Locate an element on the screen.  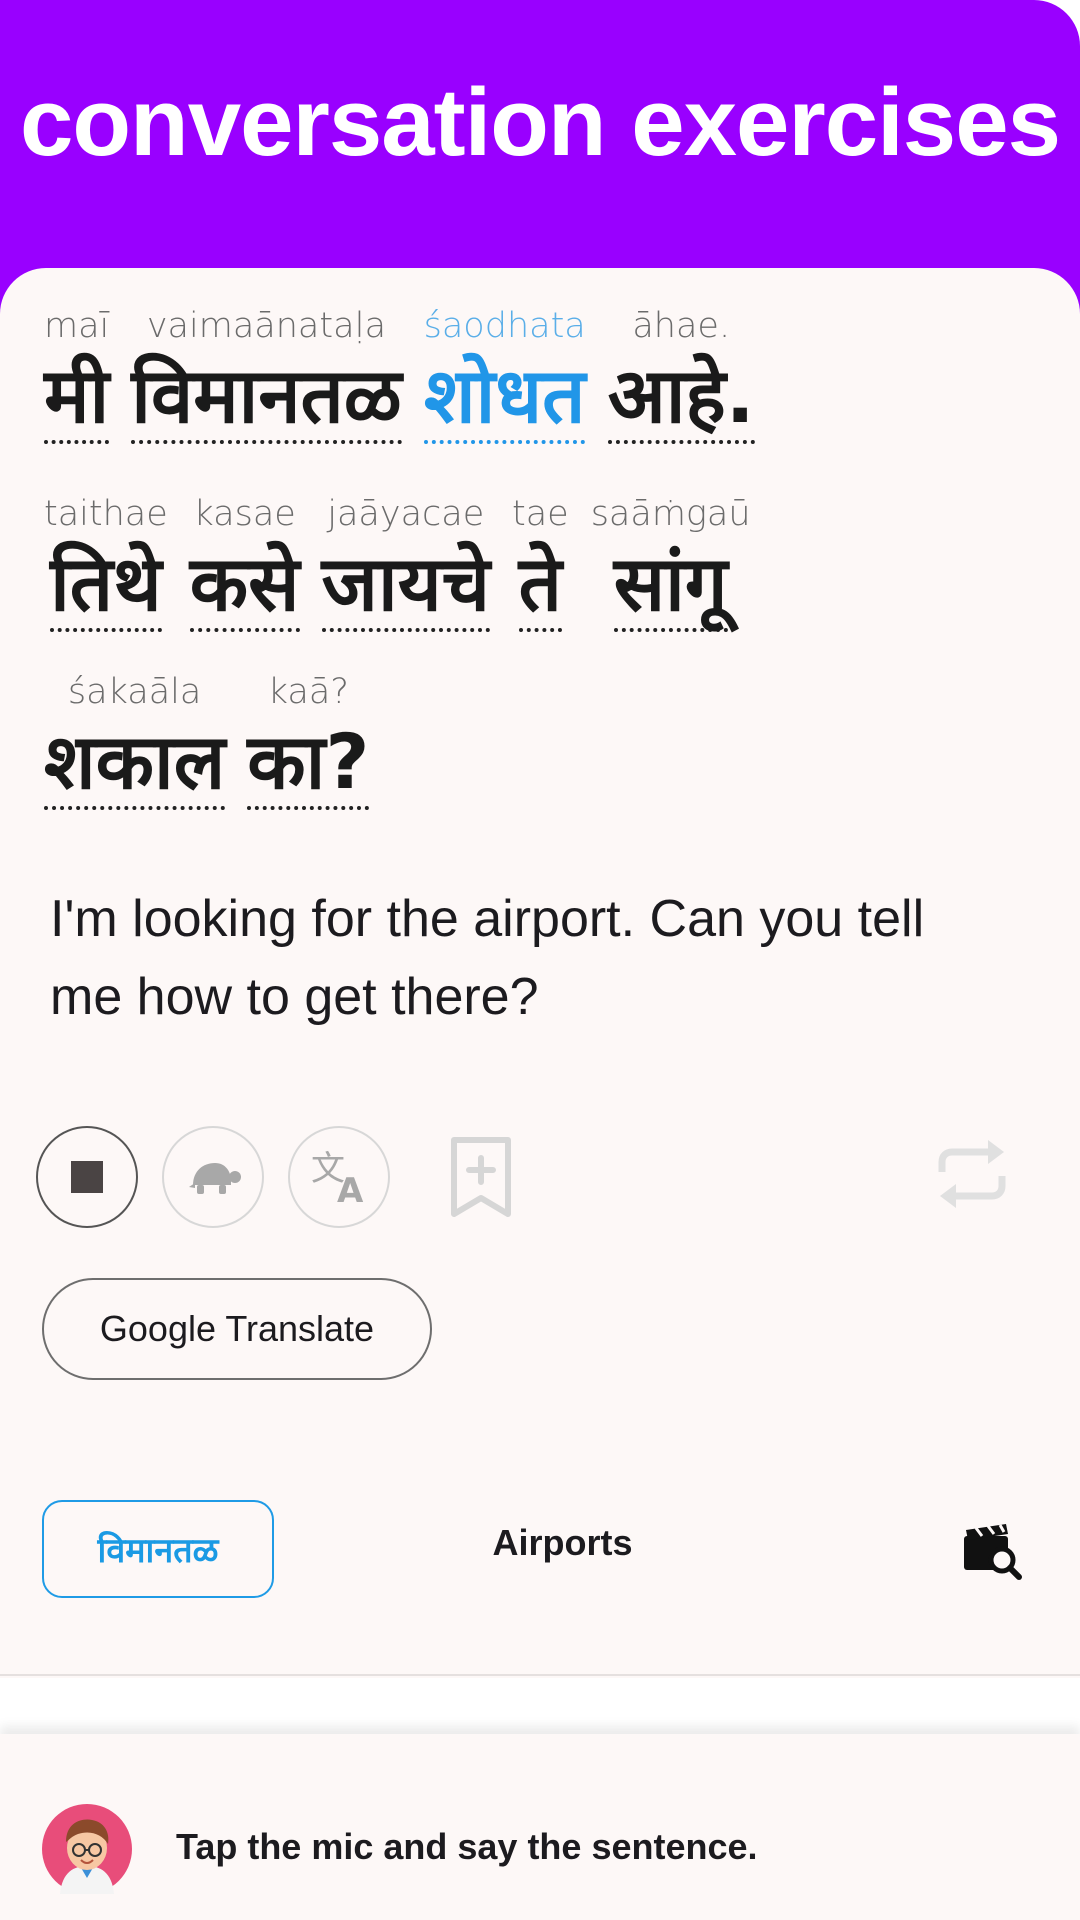
translate-icon: 文 A is located at coordinates (337, 1177).